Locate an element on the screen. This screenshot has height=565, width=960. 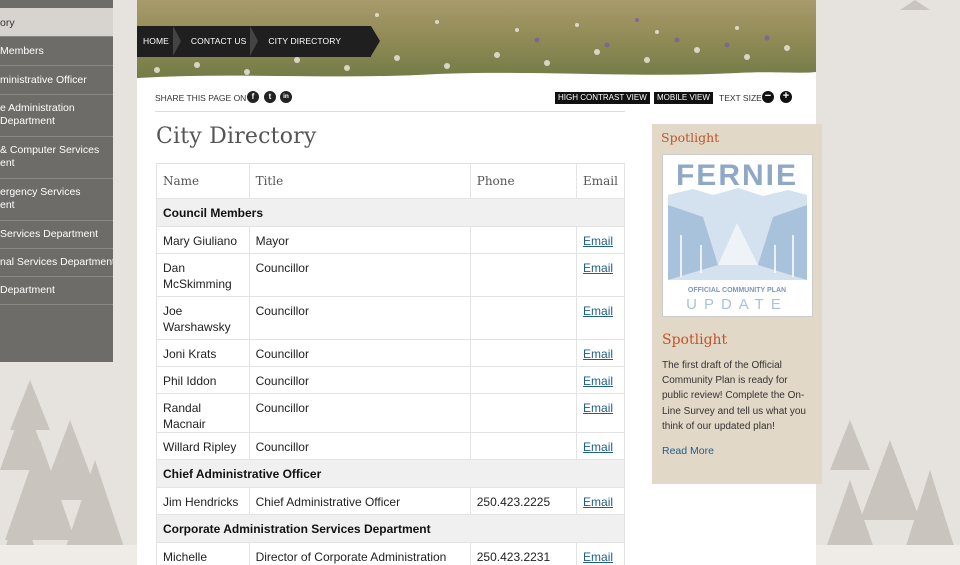
group-row: Chief Administrative Officer is located at coordinates (390, 473).